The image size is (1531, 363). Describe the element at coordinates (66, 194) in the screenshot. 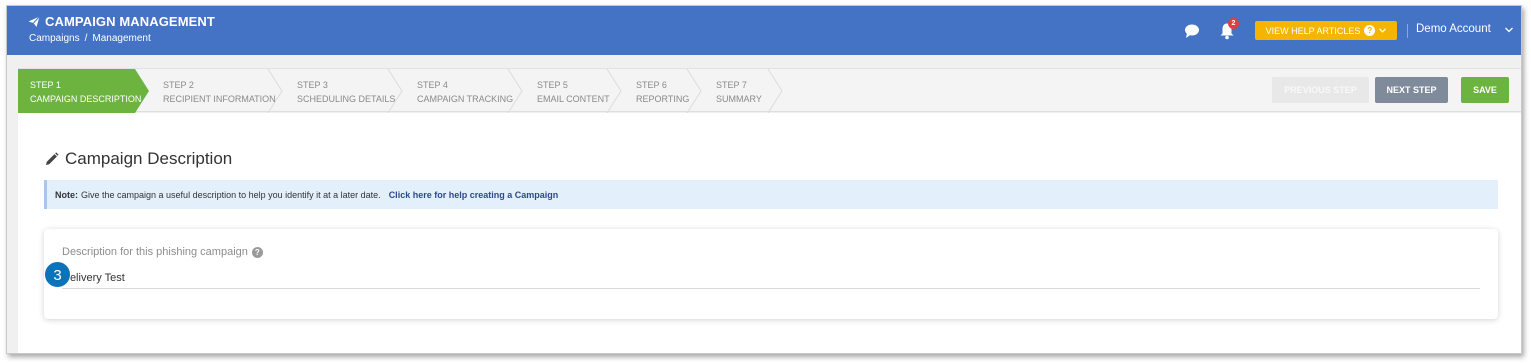

I see `note-prefix: Note:` at that location.